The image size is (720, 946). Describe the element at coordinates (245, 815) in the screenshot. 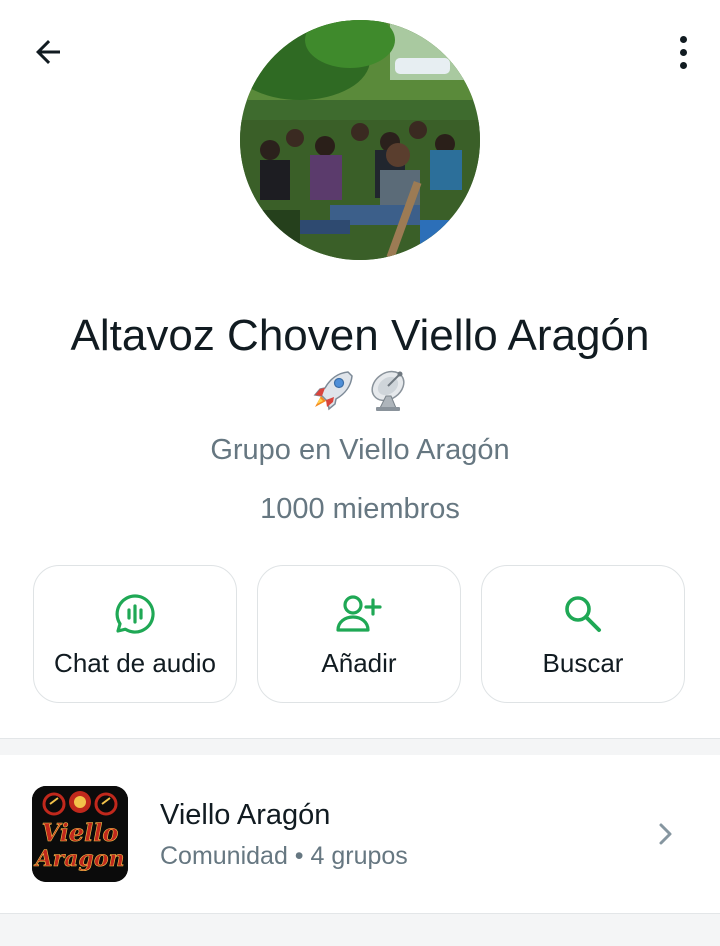

I see `community-name: Viello Aragón` at that location.